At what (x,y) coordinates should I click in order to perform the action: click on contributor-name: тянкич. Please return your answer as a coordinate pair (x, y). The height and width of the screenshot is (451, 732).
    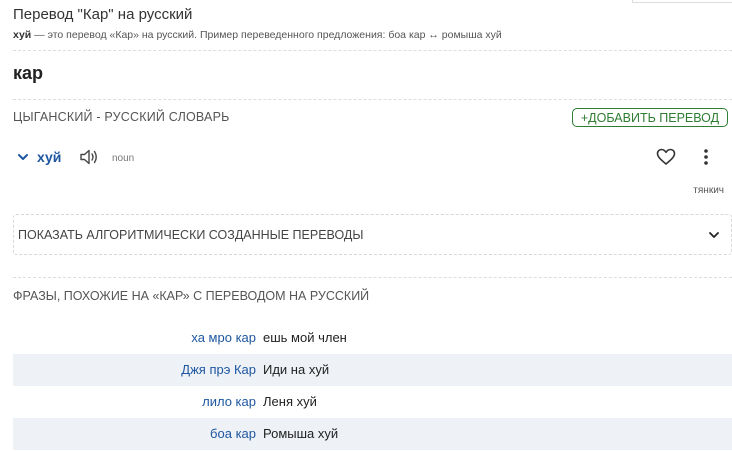
    Looking at the image, I should click on (708, 190).